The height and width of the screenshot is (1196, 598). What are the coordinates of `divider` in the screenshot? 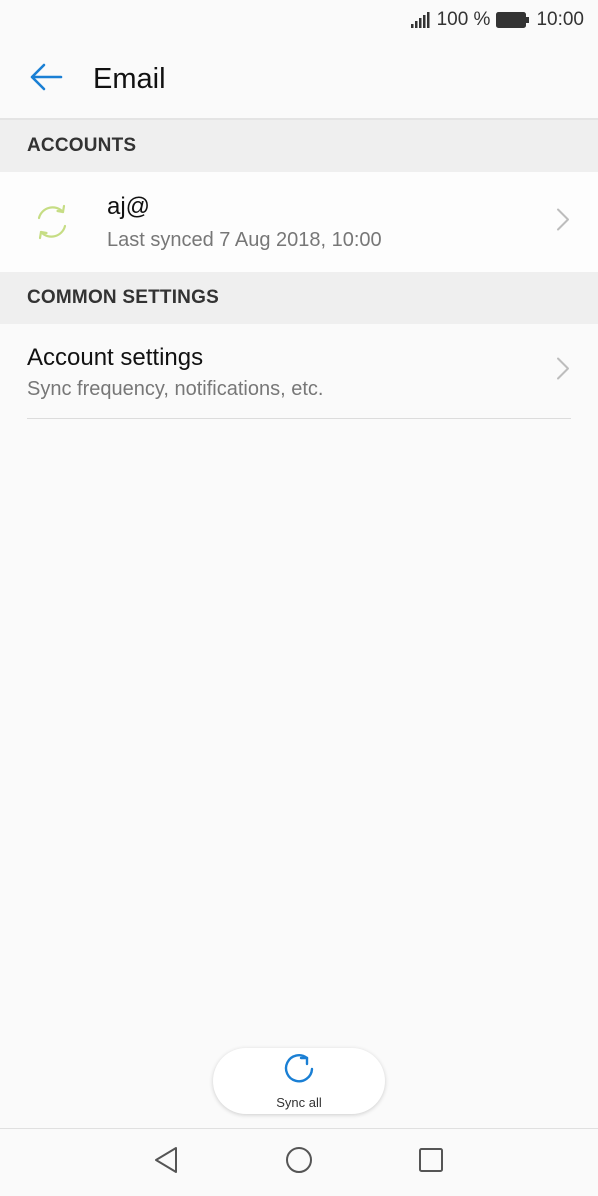 It's located at (299, 418).